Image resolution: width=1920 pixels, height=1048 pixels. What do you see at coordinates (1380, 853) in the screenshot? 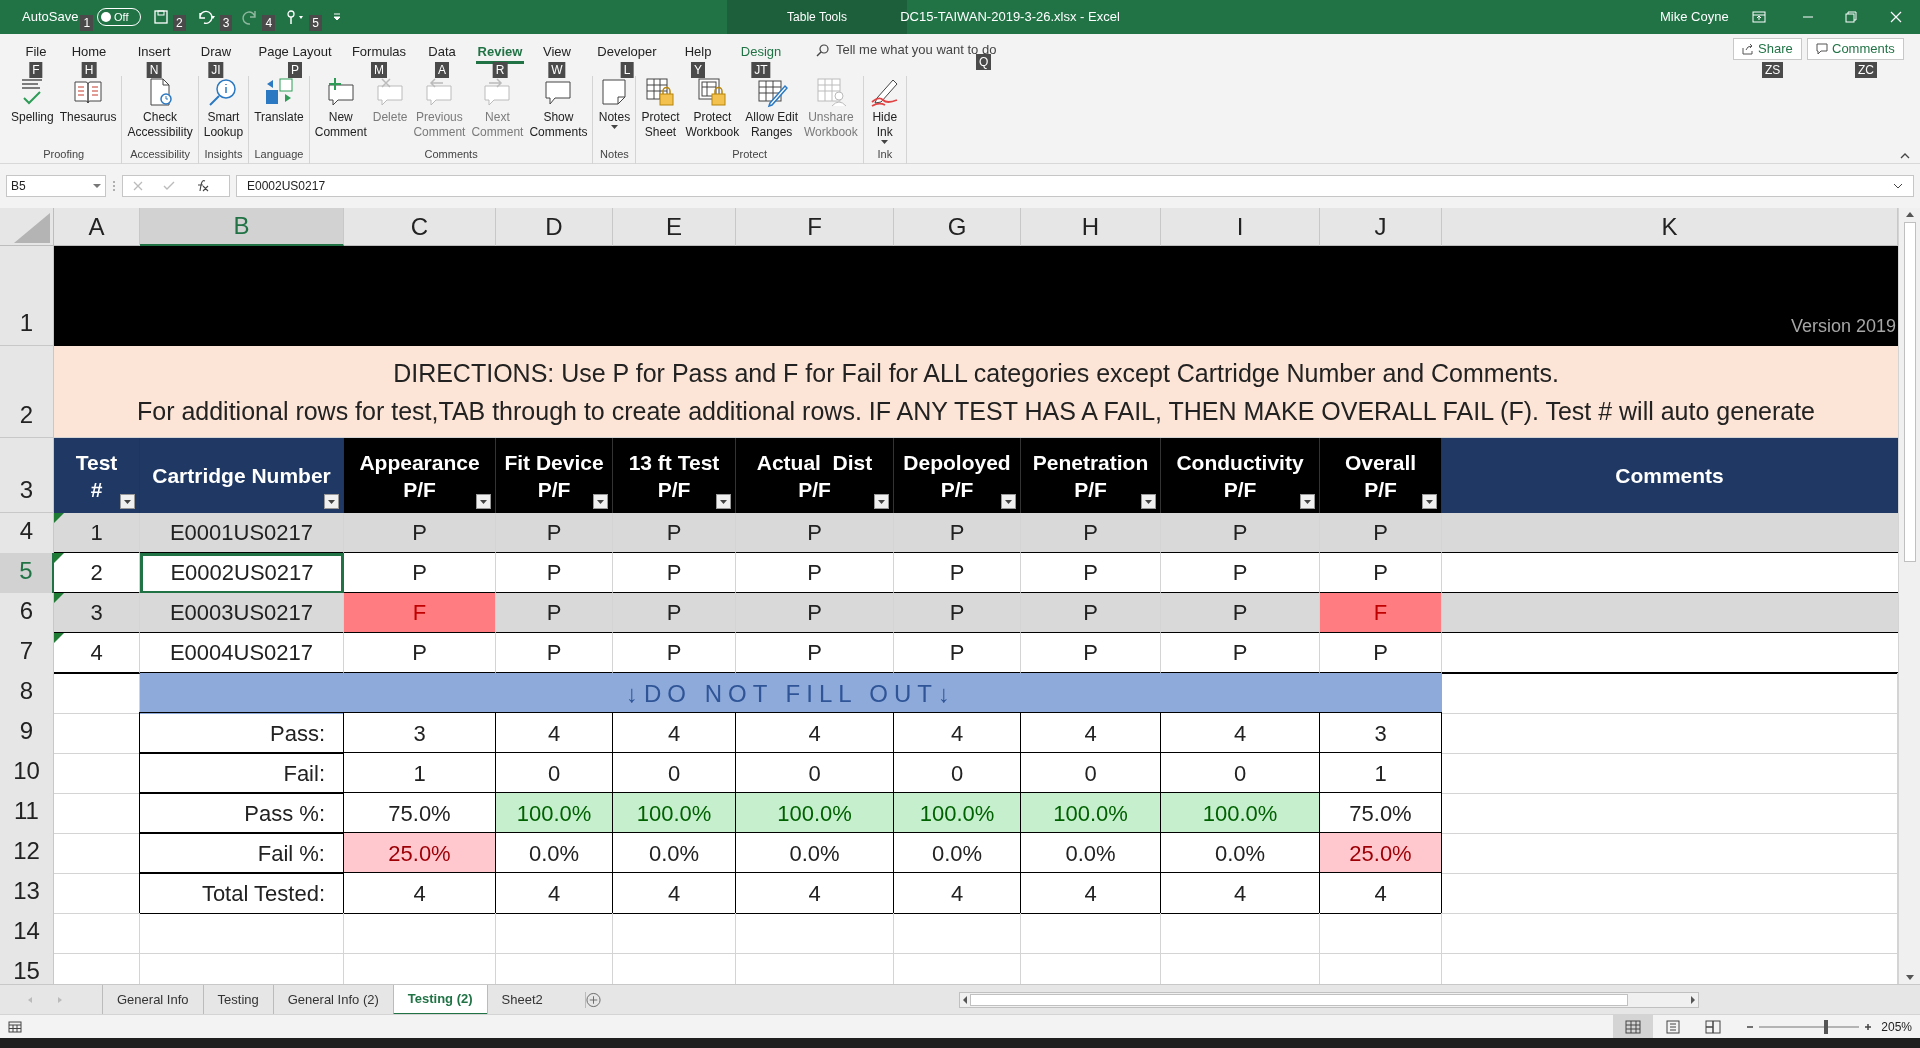
I see `table-cell: 25.0%` at bounding box center [1380, 853].